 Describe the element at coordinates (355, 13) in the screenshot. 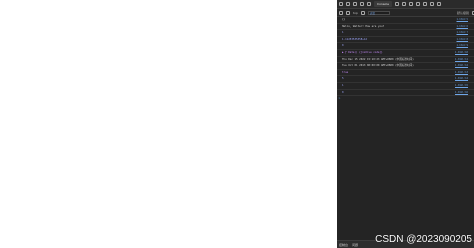

I see `context-select: top` at that location.